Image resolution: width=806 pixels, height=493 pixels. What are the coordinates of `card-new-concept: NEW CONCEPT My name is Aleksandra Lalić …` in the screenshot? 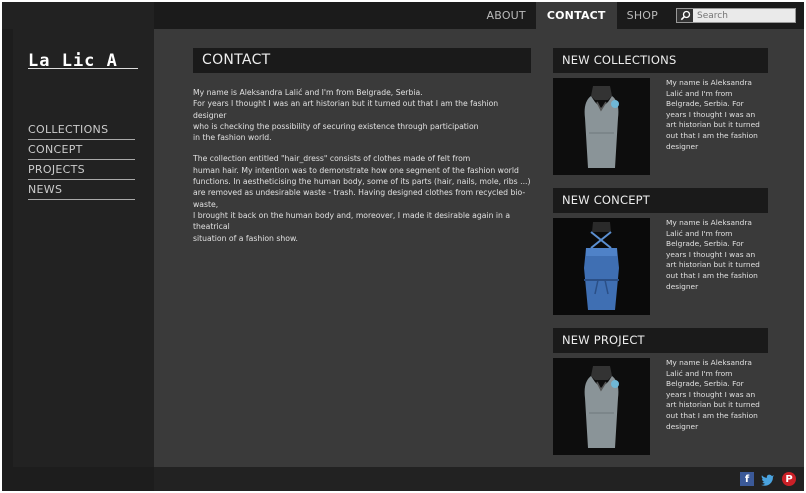 It's located at (660, 258).